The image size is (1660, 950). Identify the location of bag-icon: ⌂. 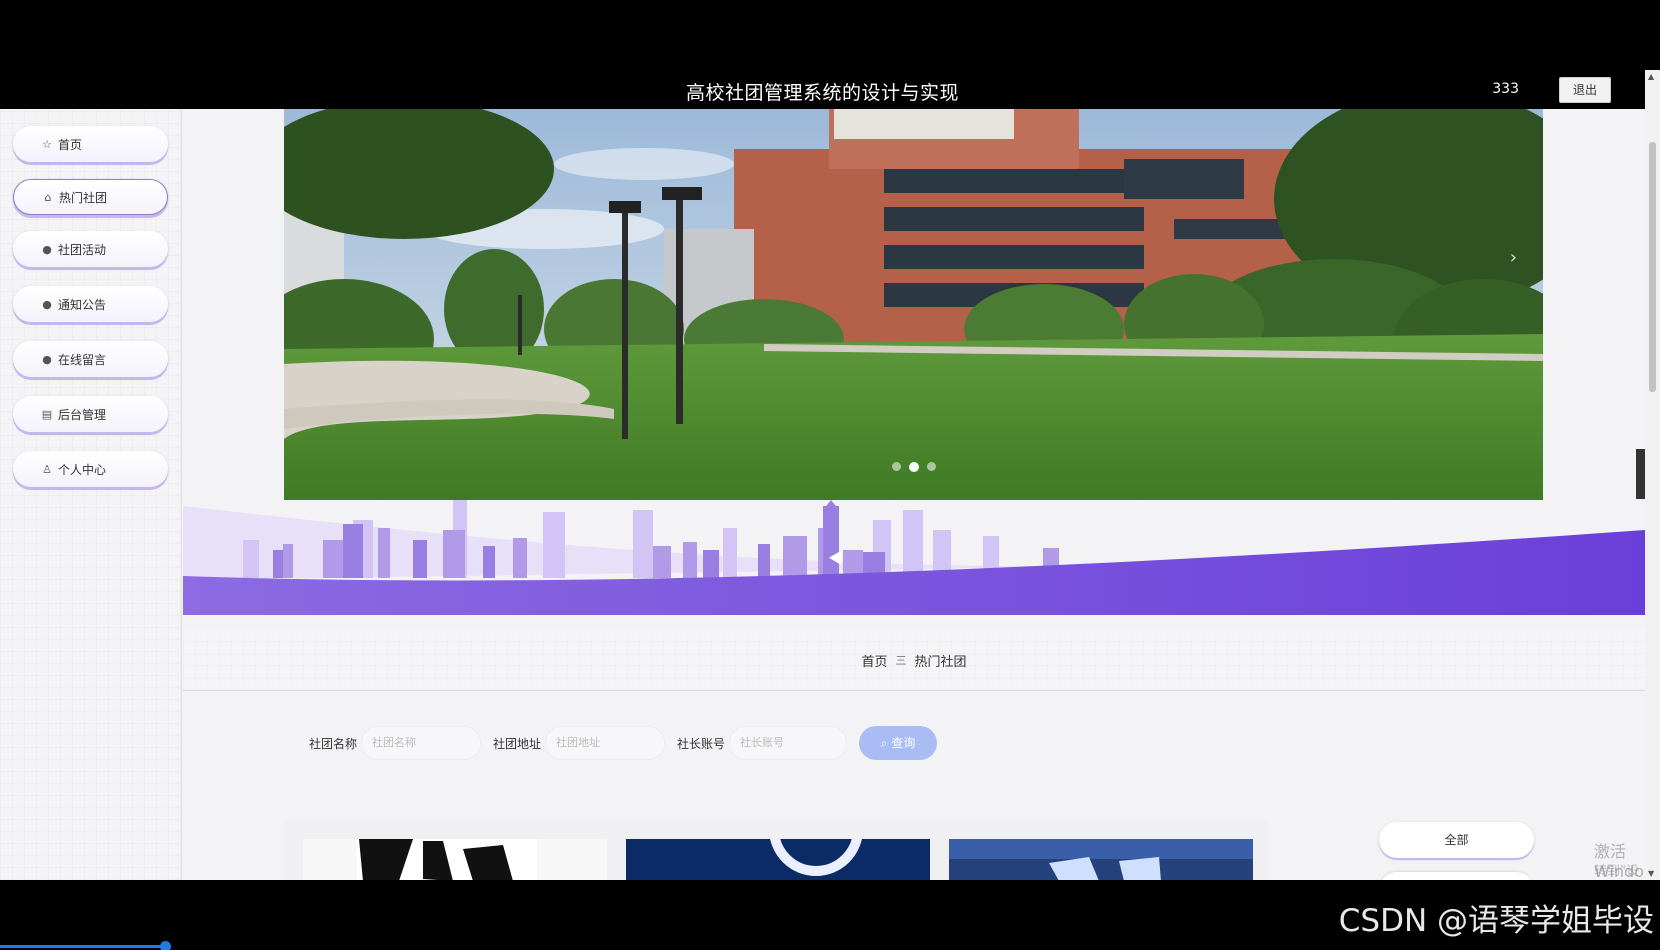
(48, 197).